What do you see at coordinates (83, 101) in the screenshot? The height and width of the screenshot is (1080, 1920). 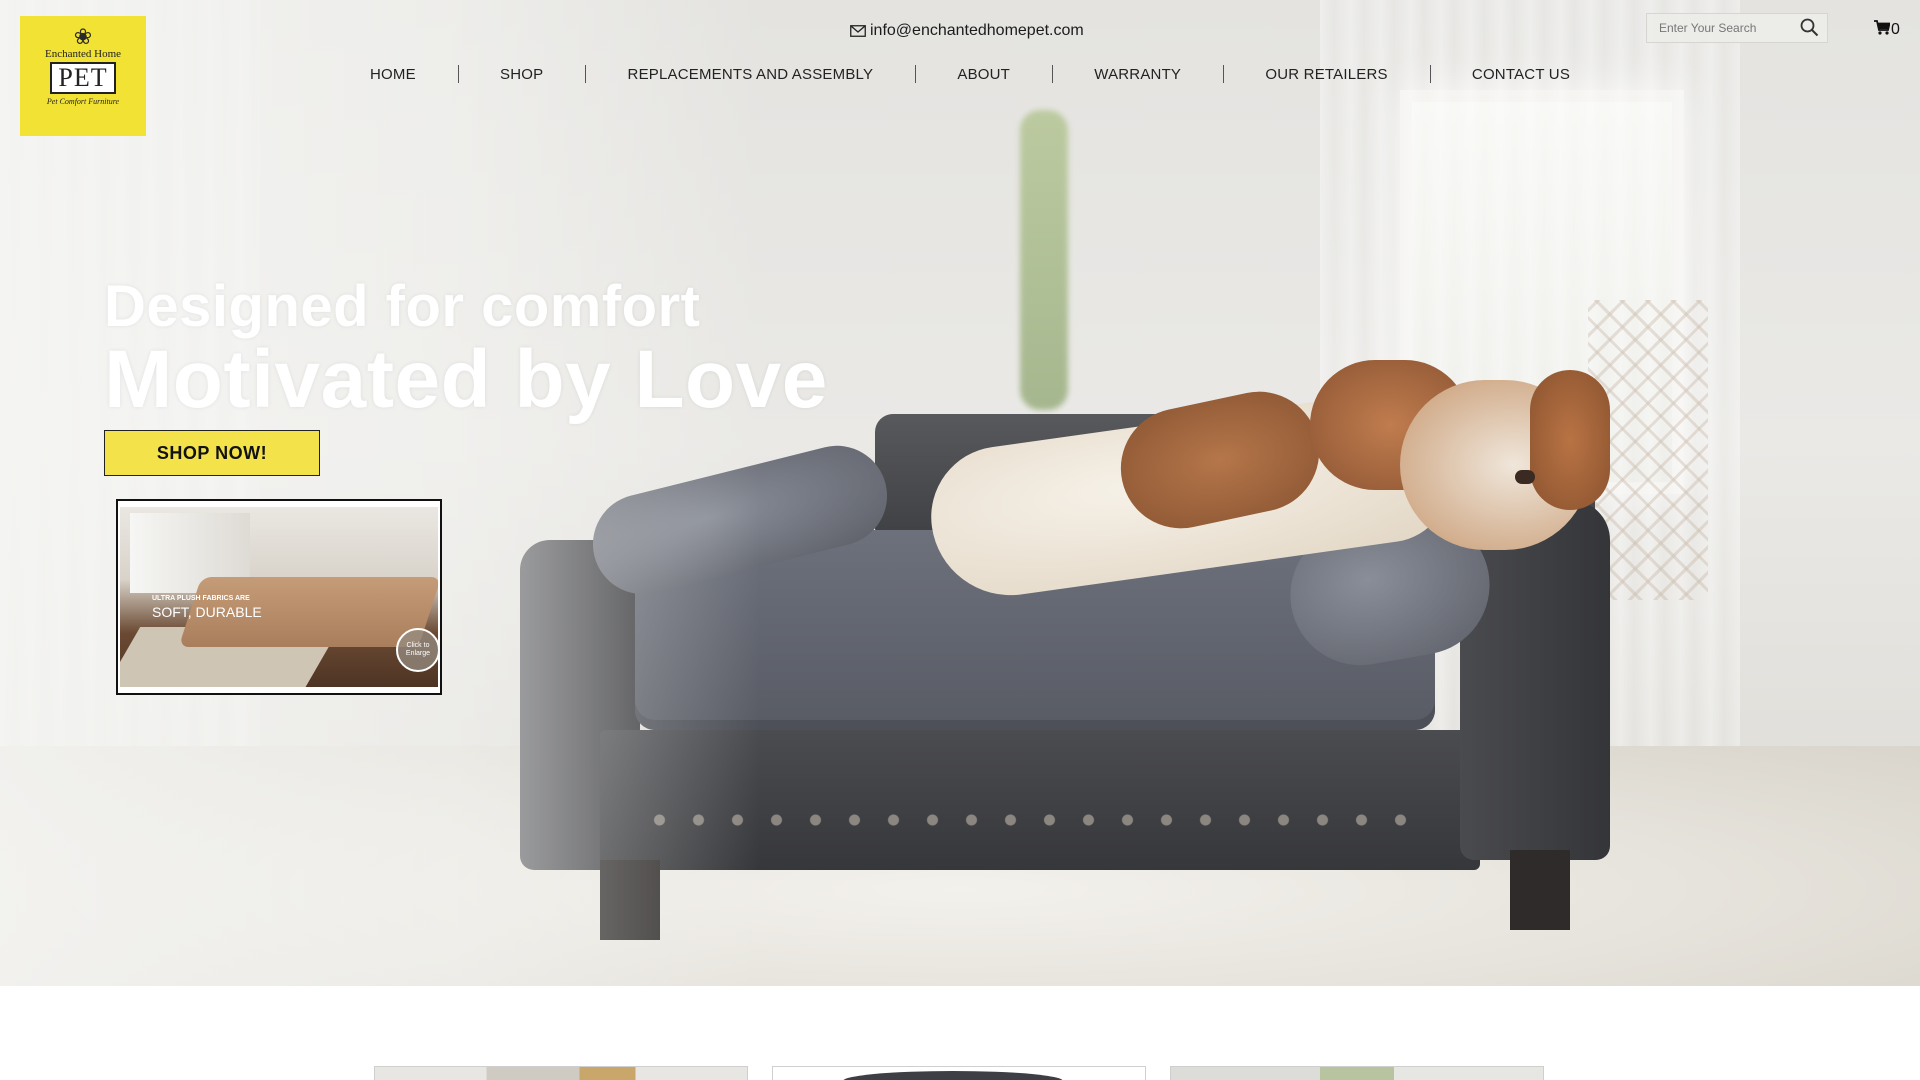 I see `logo-tagline: Pet Comfort Furniture` at bounding box center [83, 101].